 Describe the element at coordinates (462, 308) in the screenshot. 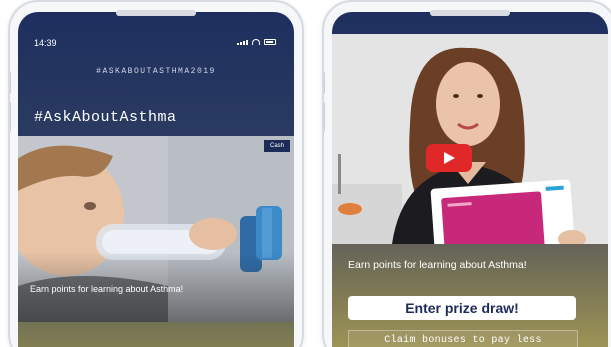

I see `enter-prize-draw-button: Enter prize draw!` at that location.